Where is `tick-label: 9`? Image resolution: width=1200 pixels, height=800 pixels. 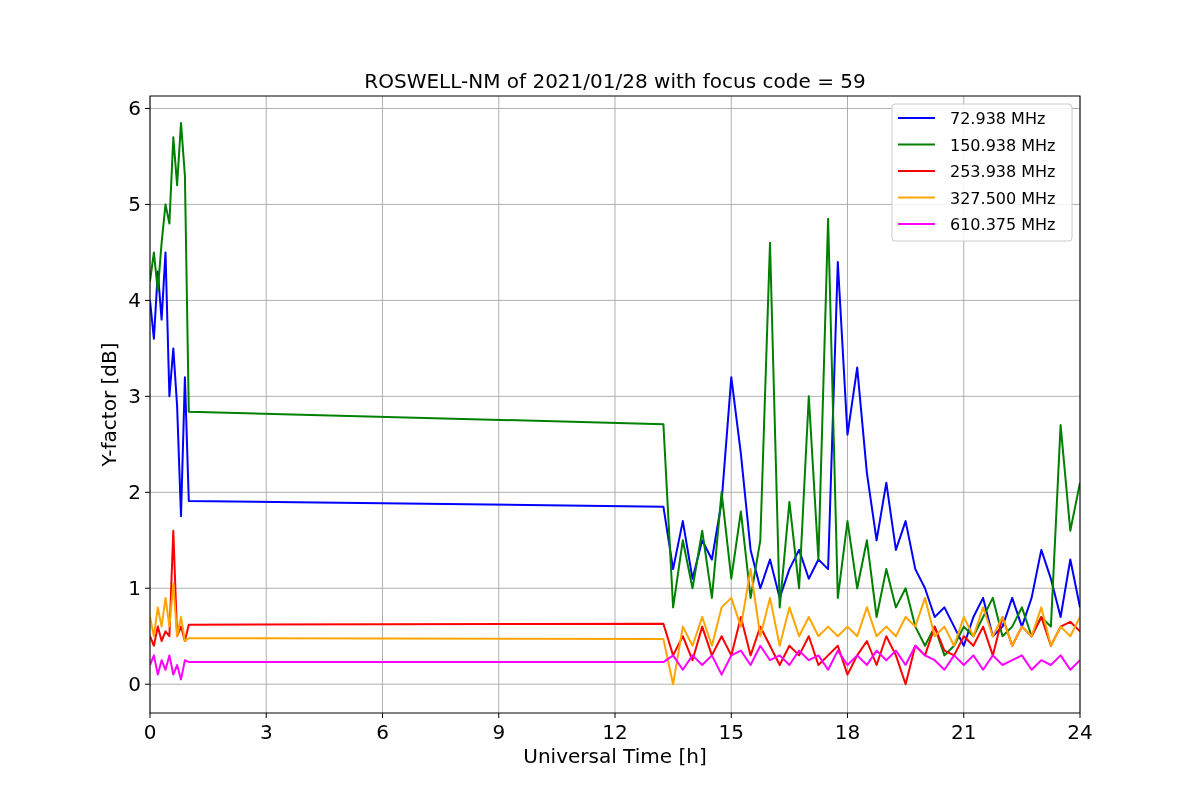
tick-label: 9 is located at coordinates (499, 732).